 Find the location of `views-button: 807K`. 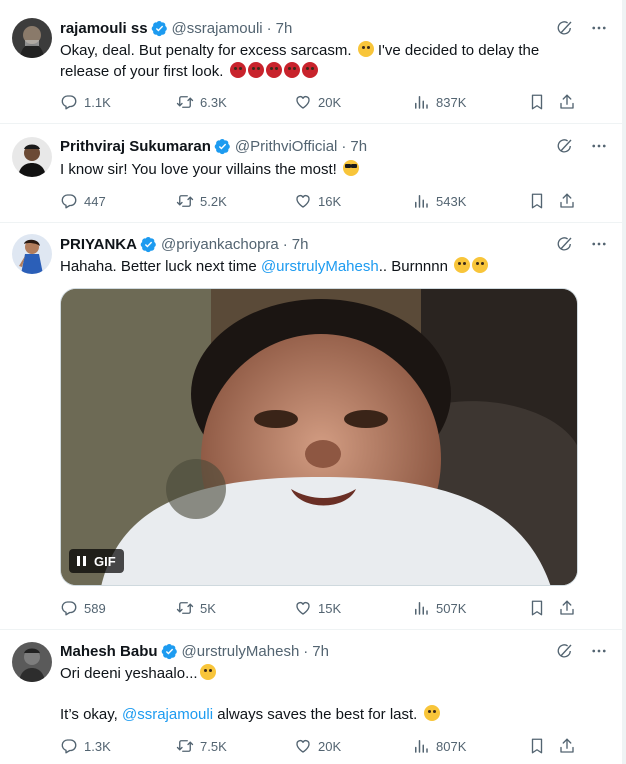

views-button: 807K is located at coordinates (439, 746).